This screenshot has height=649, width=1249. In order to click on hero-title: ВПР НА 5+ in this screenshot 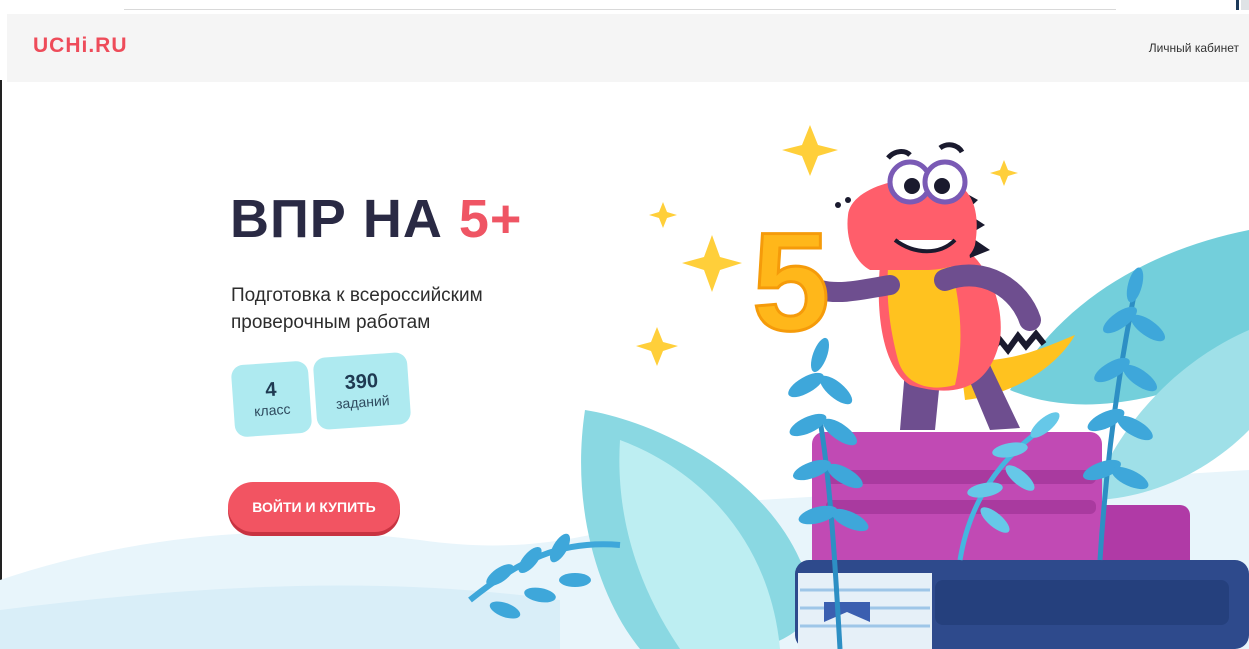, I will do `click(376, 219)`.